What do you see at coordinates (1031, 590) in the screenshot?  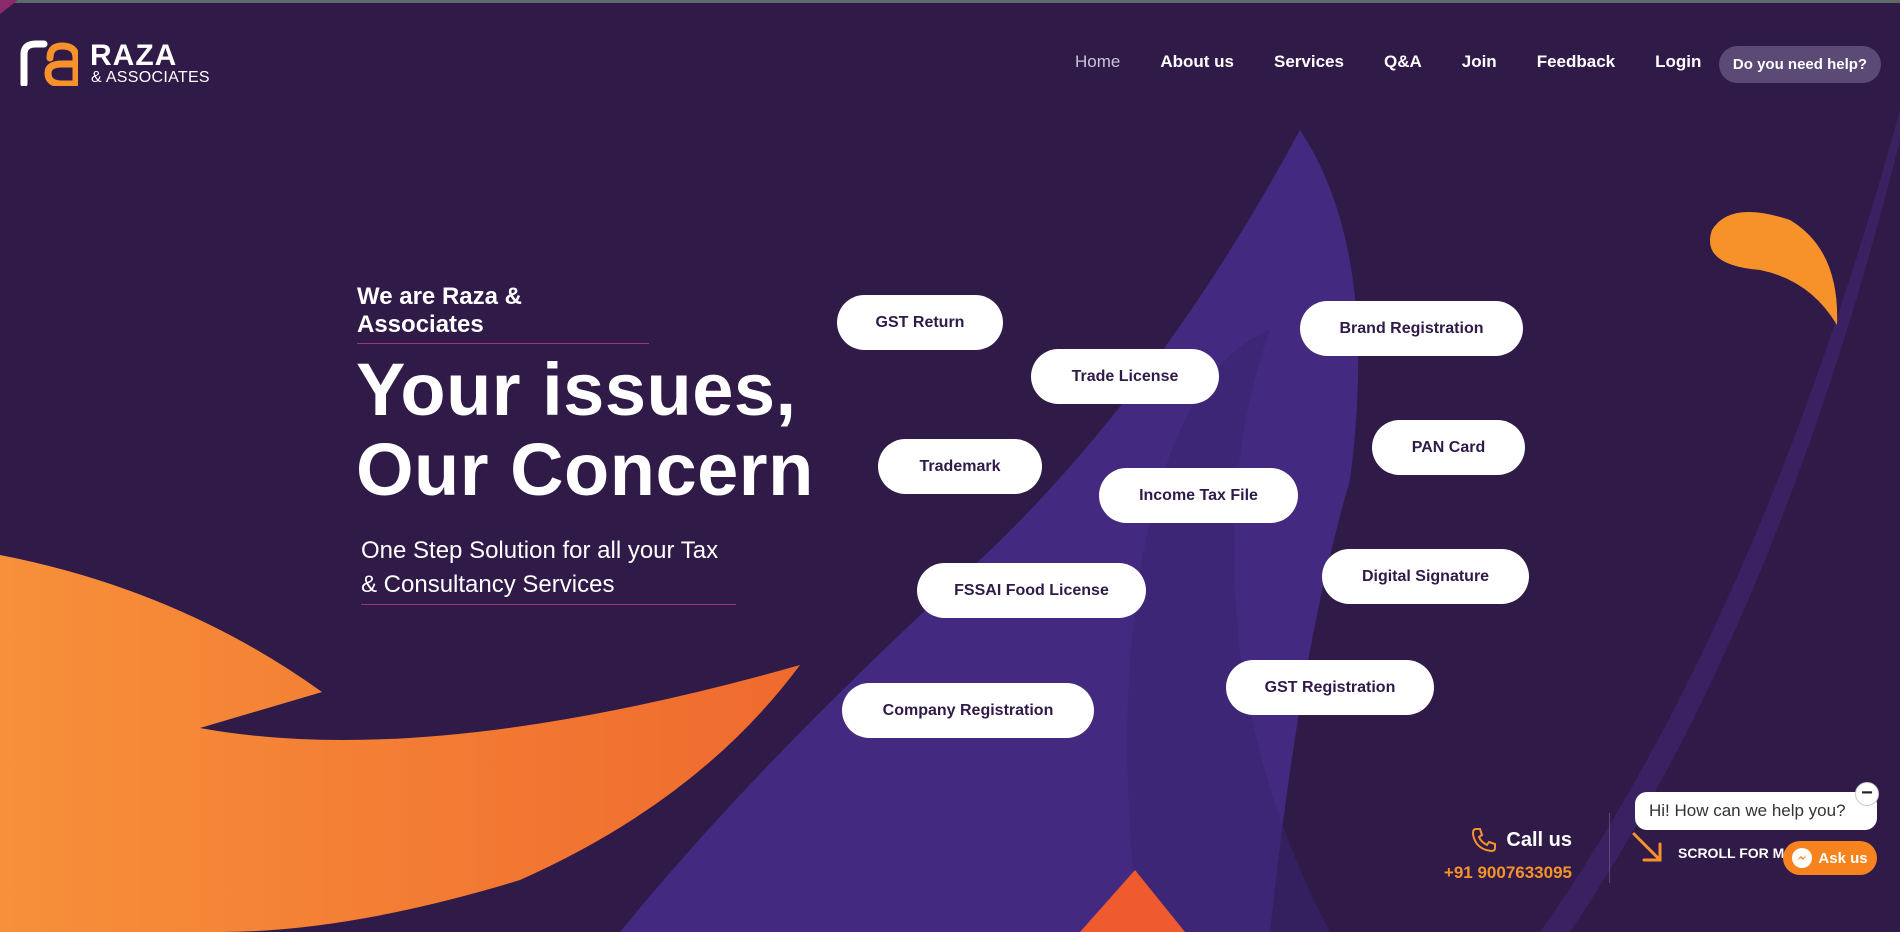 I see `service-fssai-food-license: FSSAI Food License` at bounding box center [1031, 590].